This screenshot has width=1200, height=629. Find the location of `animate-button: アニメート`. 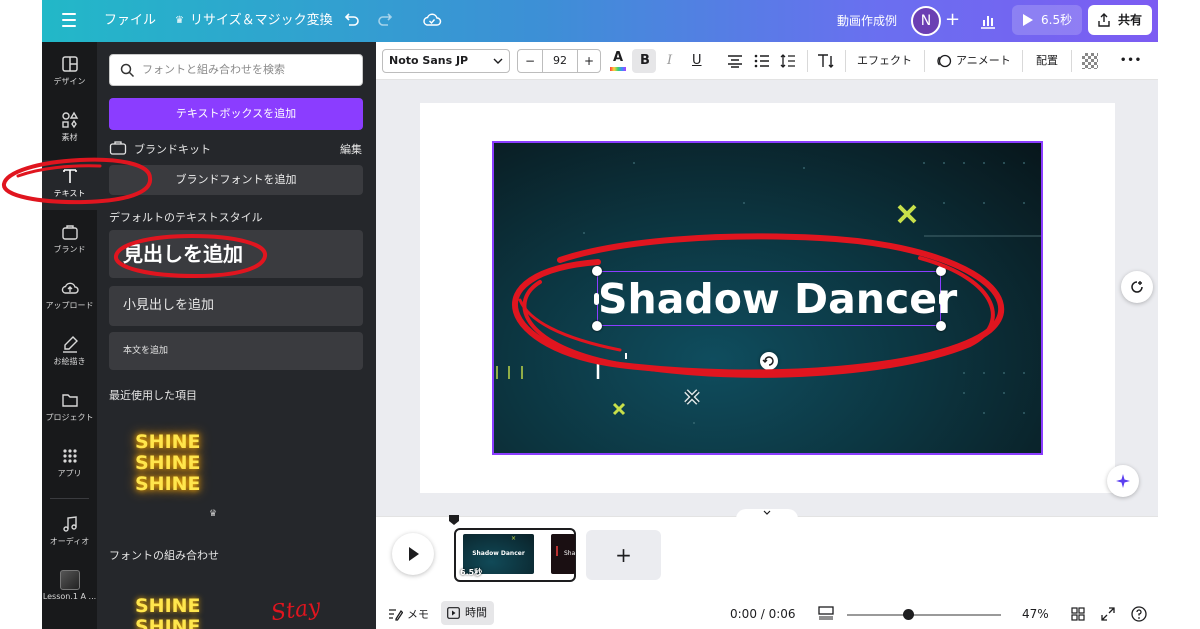

animate-button: アニメート is located at coordinates (983, 61).